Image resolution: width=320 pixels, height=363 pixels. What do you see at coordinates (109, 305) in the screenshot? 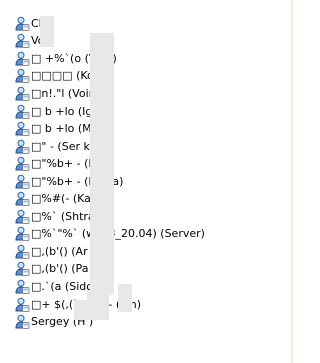
I see `list-item: □+ $(,(` □c*(- (L n)` at bounding box center [109, 305].